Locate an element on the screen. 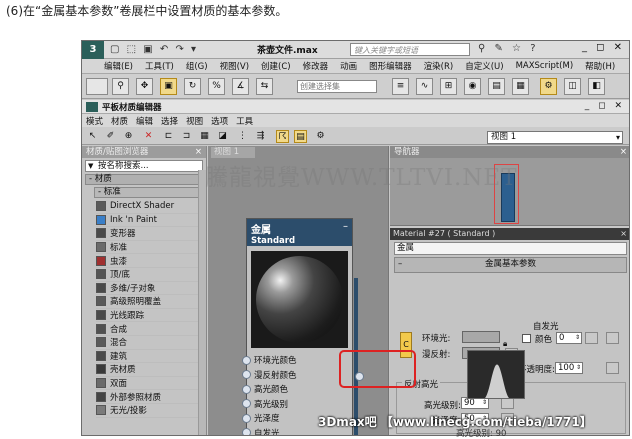 This screenshot has width=632, height=439. list-item: 外部参照材质 is located at coordinates (151, 397).